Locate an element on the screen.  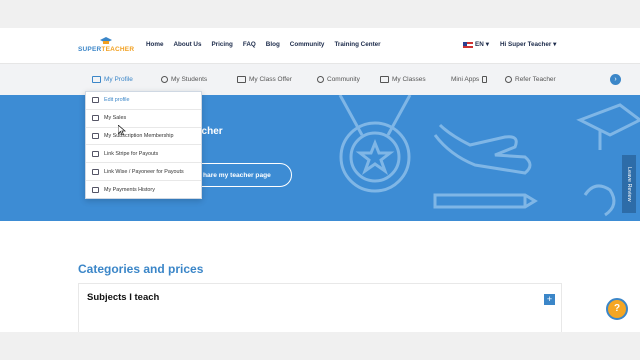
subnav-my-profile: My Profile is located at coordinates (112, 79).